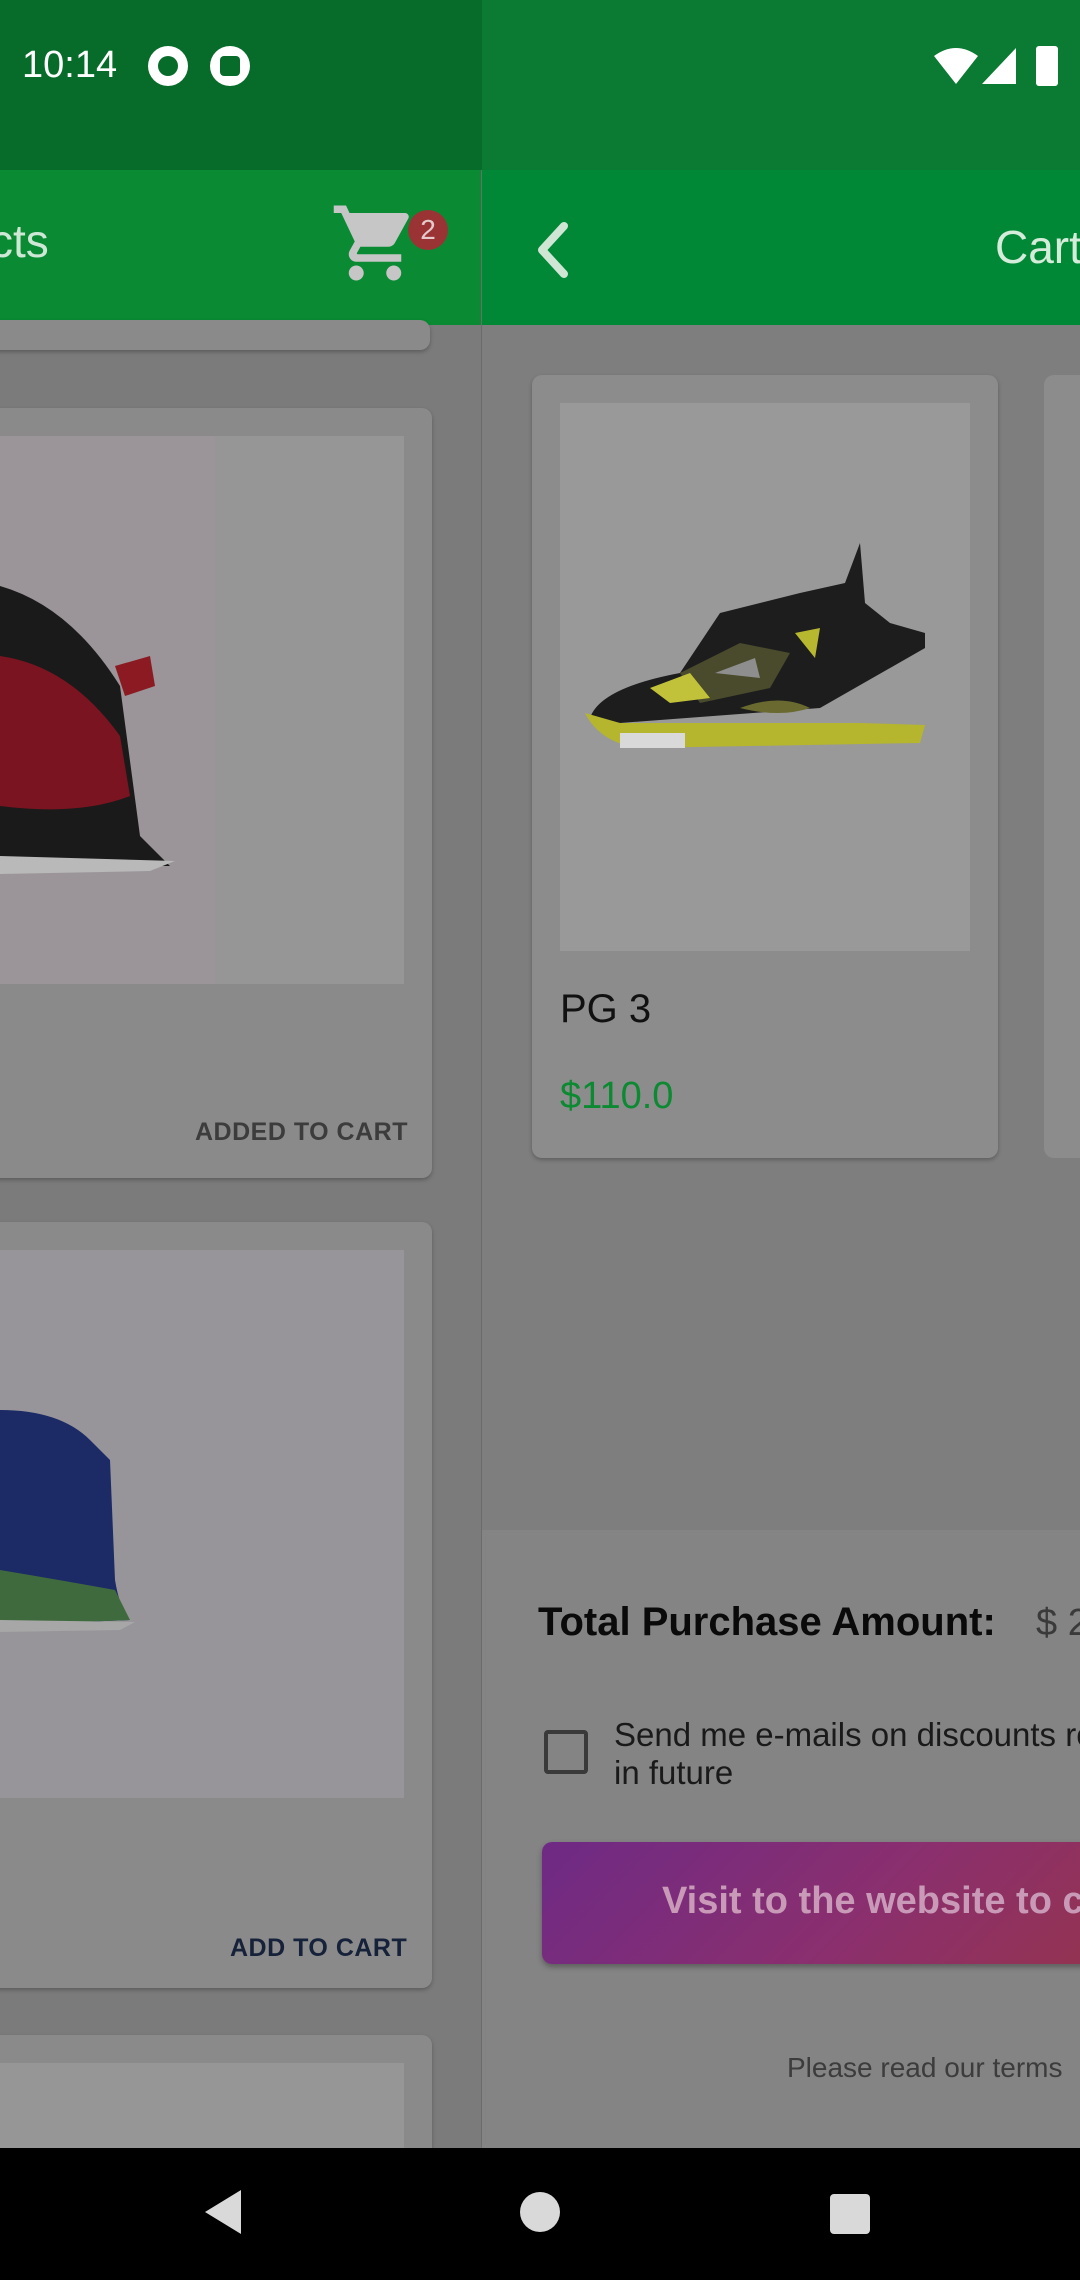  Describe the element at coordinates (781, 247) in the screenshot. I see `cart-app-bar: Cart` at that location.